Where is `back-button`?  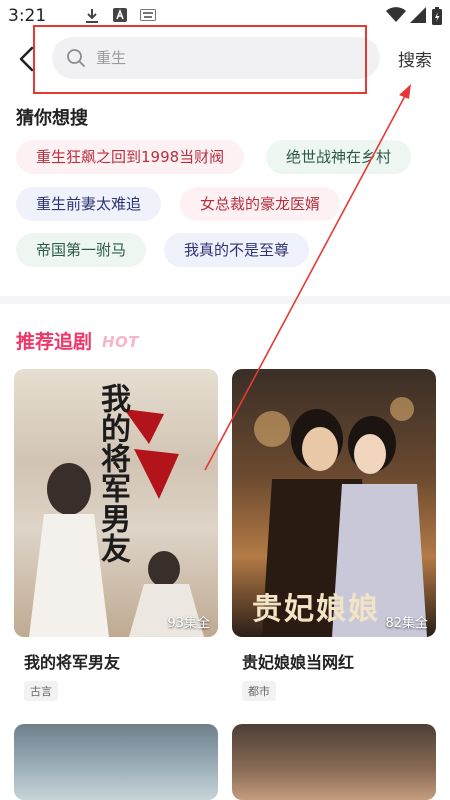 back-button is located at coordinates (27, 59).